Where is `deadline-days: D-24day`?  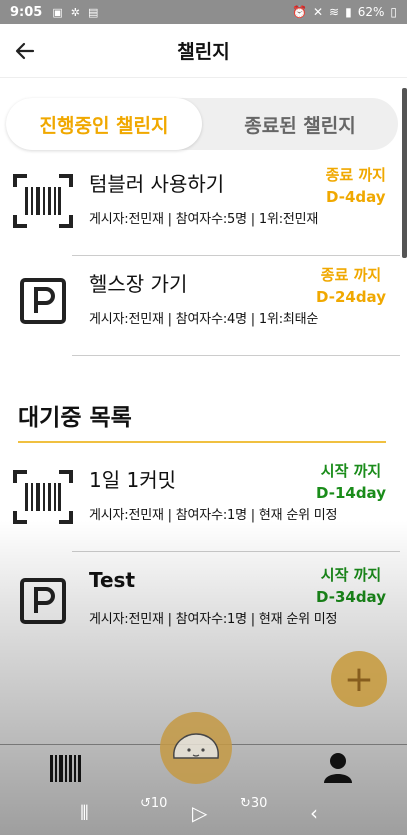
deadline-days: D-24day is located at coordinates (350, 297).